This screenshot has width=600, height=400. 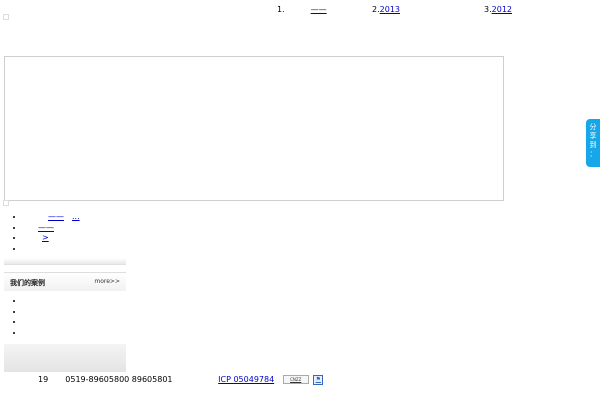 I want to click on news-ticker: 1. —— 2.2013 3.2012, so click(x=300, y=11).